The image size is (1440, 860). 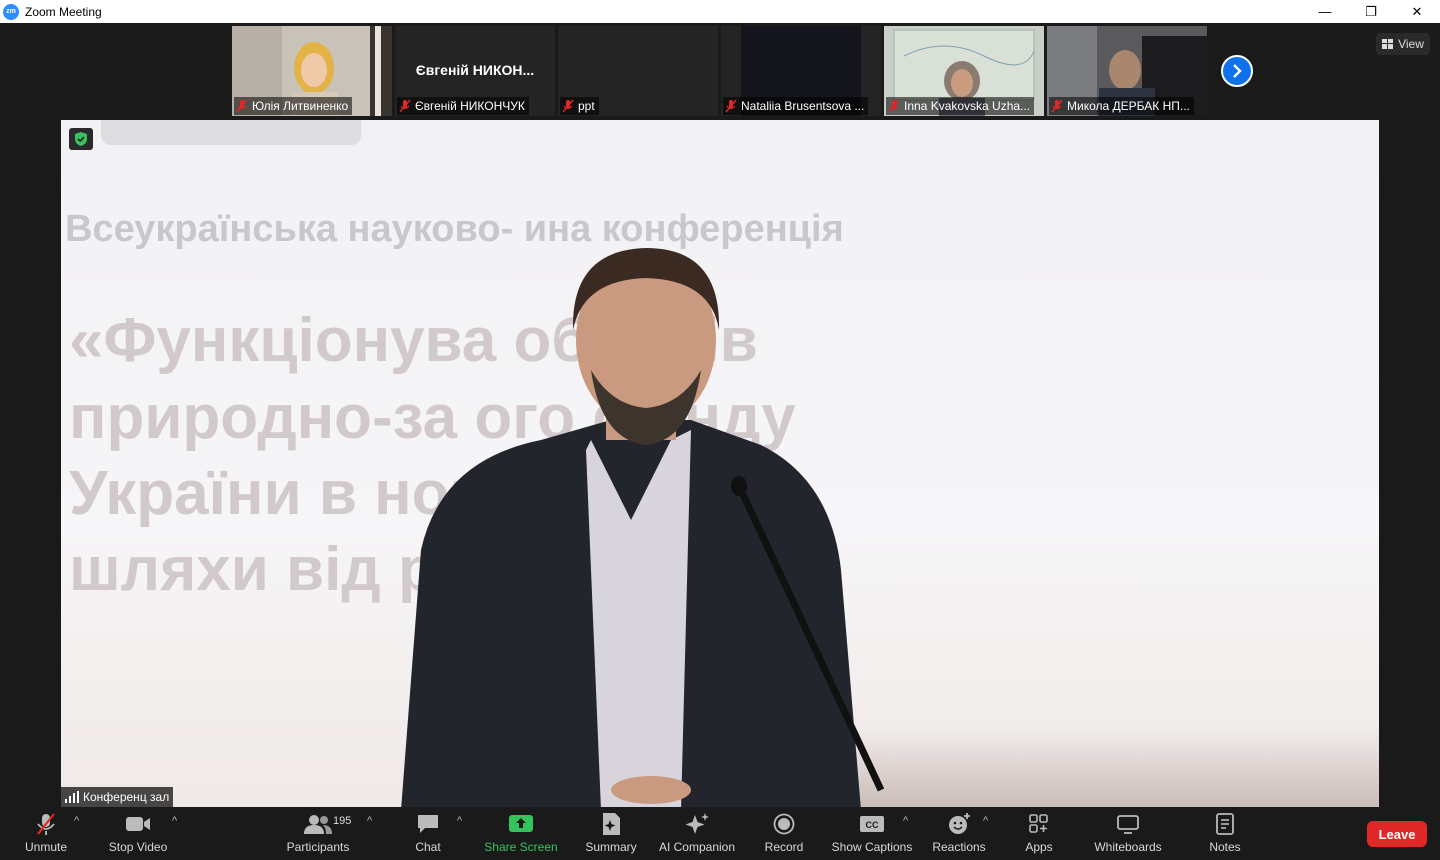 I want to click on minimize-button: —, so click(x=1325, y=11).